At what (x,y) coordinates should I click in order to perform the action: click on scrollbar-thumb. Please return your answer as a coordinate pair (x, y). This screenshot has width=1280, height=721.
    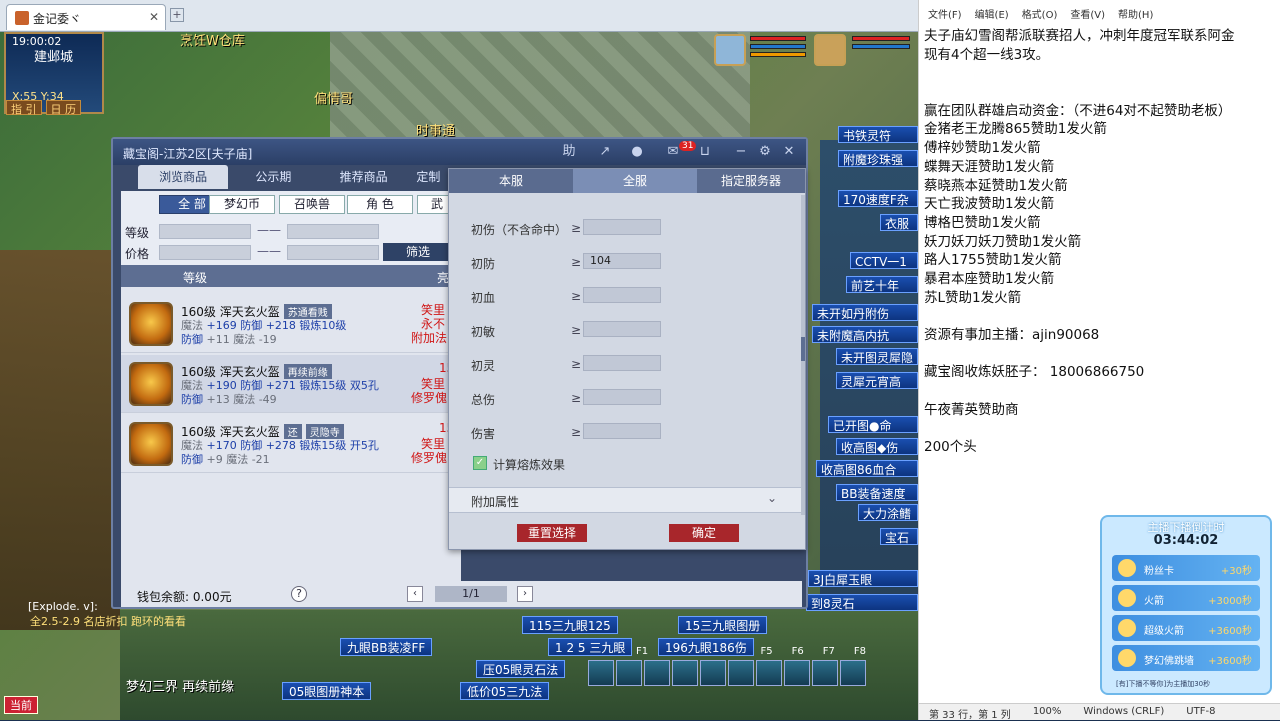
    Looking at the image, I should click on (803, 349).